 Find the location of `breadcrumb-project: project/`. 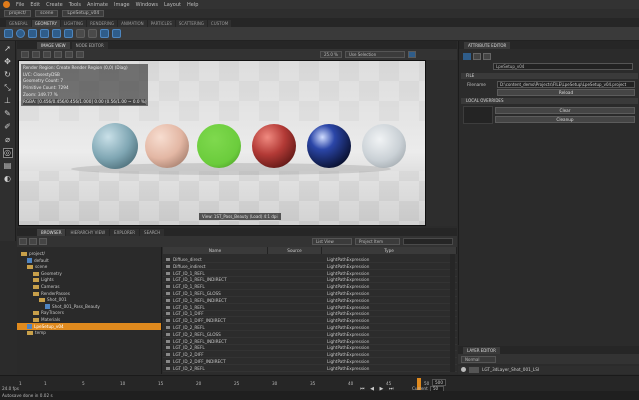

breadcrumb-project: project/ is located at coordinates (18, 13).